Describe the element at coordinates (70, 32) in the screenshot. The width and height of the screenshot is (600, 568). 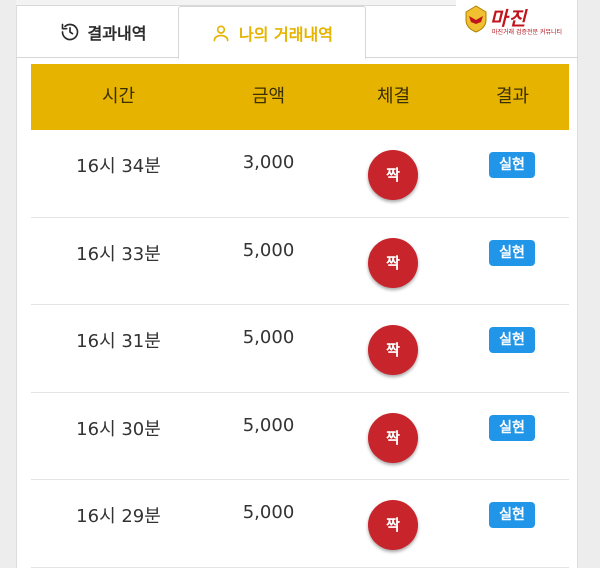
I see `history-icon` at that location.